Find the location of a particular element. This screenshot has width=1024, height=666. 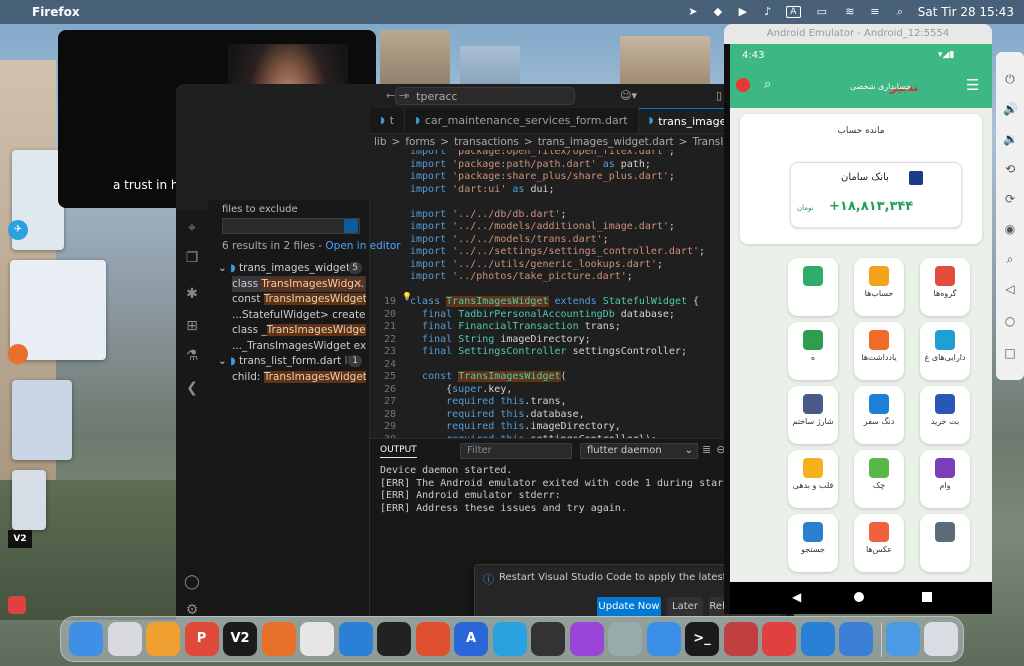

breadcrumb-item: lib is located at coordinates (380, 142).